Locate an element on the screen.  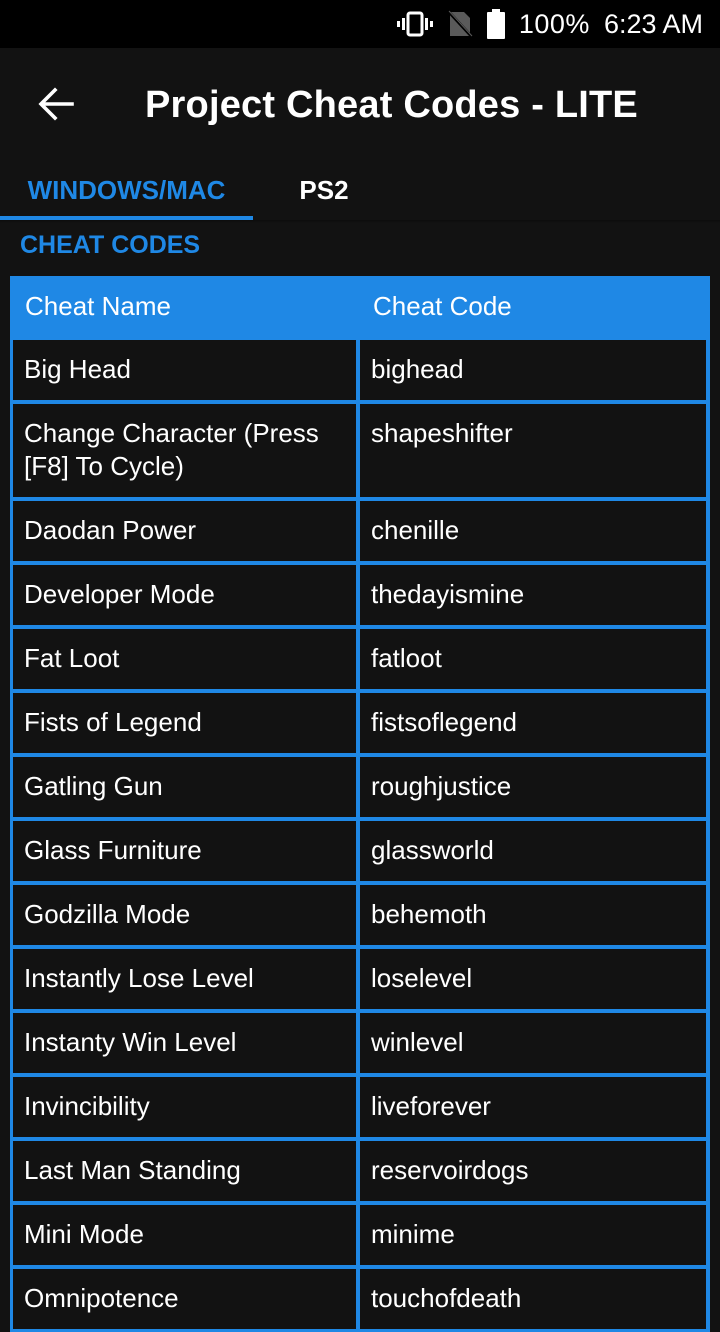
cheat-name-cell: Omnipotence is located at coordinates (184, 1299).